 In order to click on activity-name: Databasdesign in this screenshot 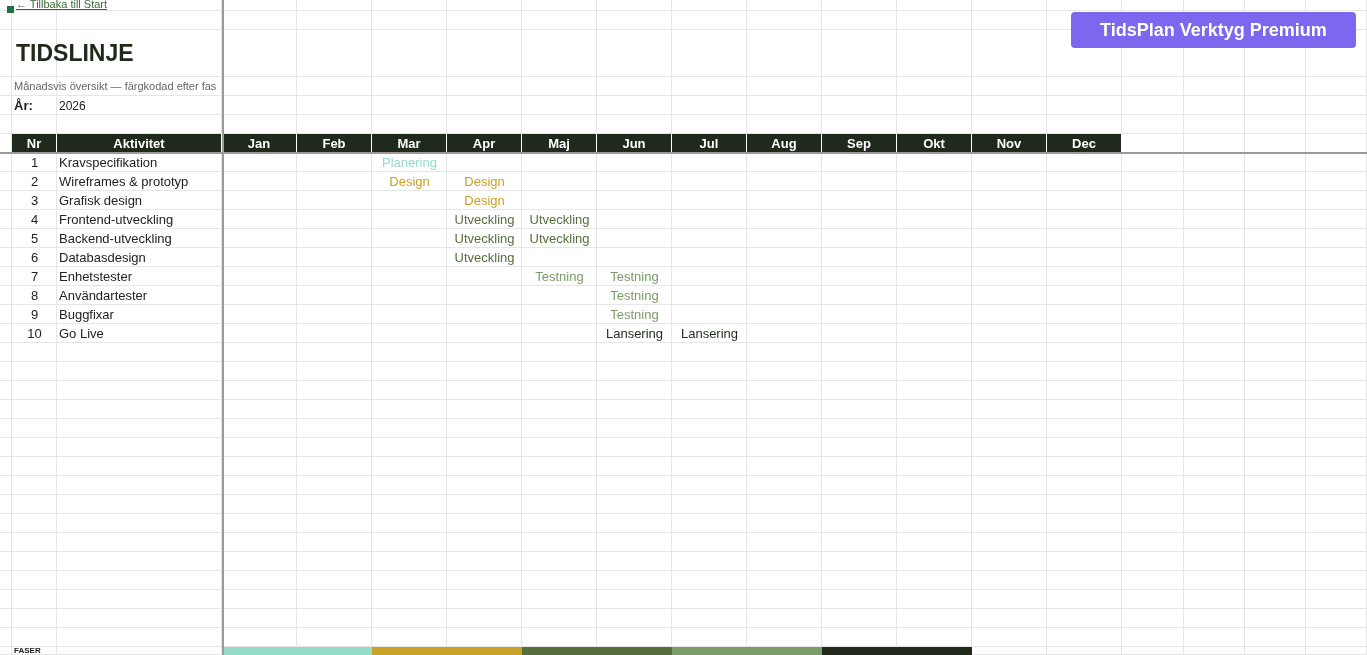, I will do `click(102, 257)`.